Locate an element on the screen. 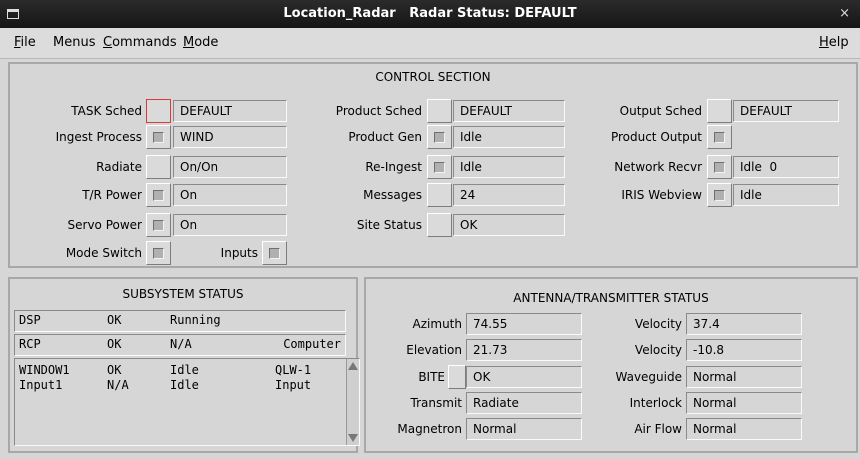 This screenshot has height=459, width=860. subsystem-info: Input is located at coordinates (293, 385).